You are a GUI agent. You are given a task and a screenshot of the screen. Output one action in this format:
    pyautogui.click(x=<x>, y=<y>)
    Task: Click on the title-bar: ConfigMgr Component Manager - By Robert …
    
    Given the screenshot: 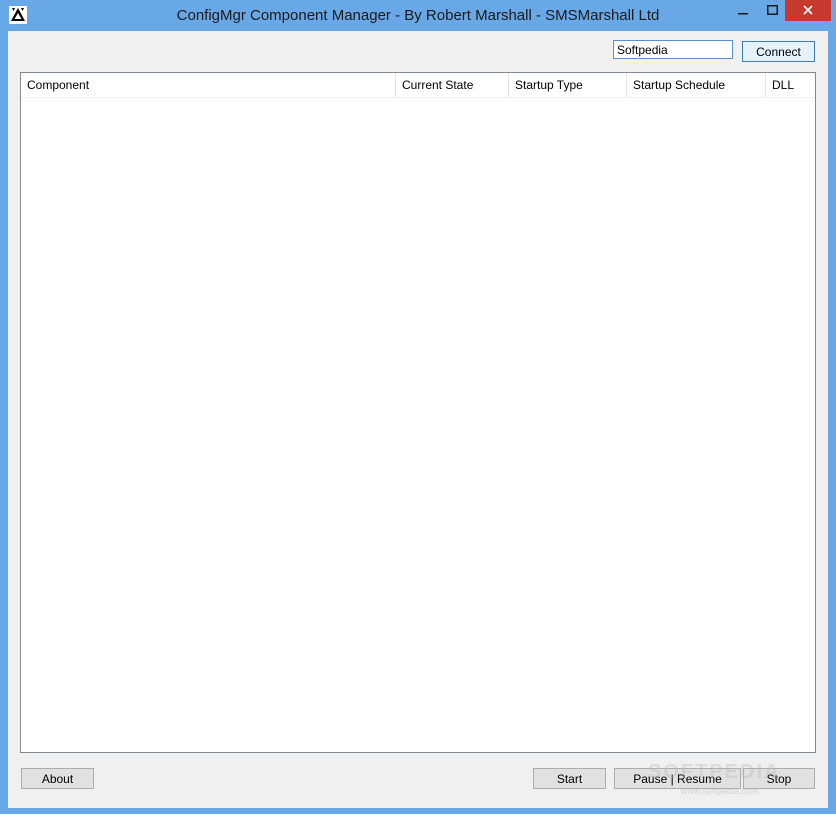 What is the action you would take?
    pyautogui.click(x=418, y=15)
    